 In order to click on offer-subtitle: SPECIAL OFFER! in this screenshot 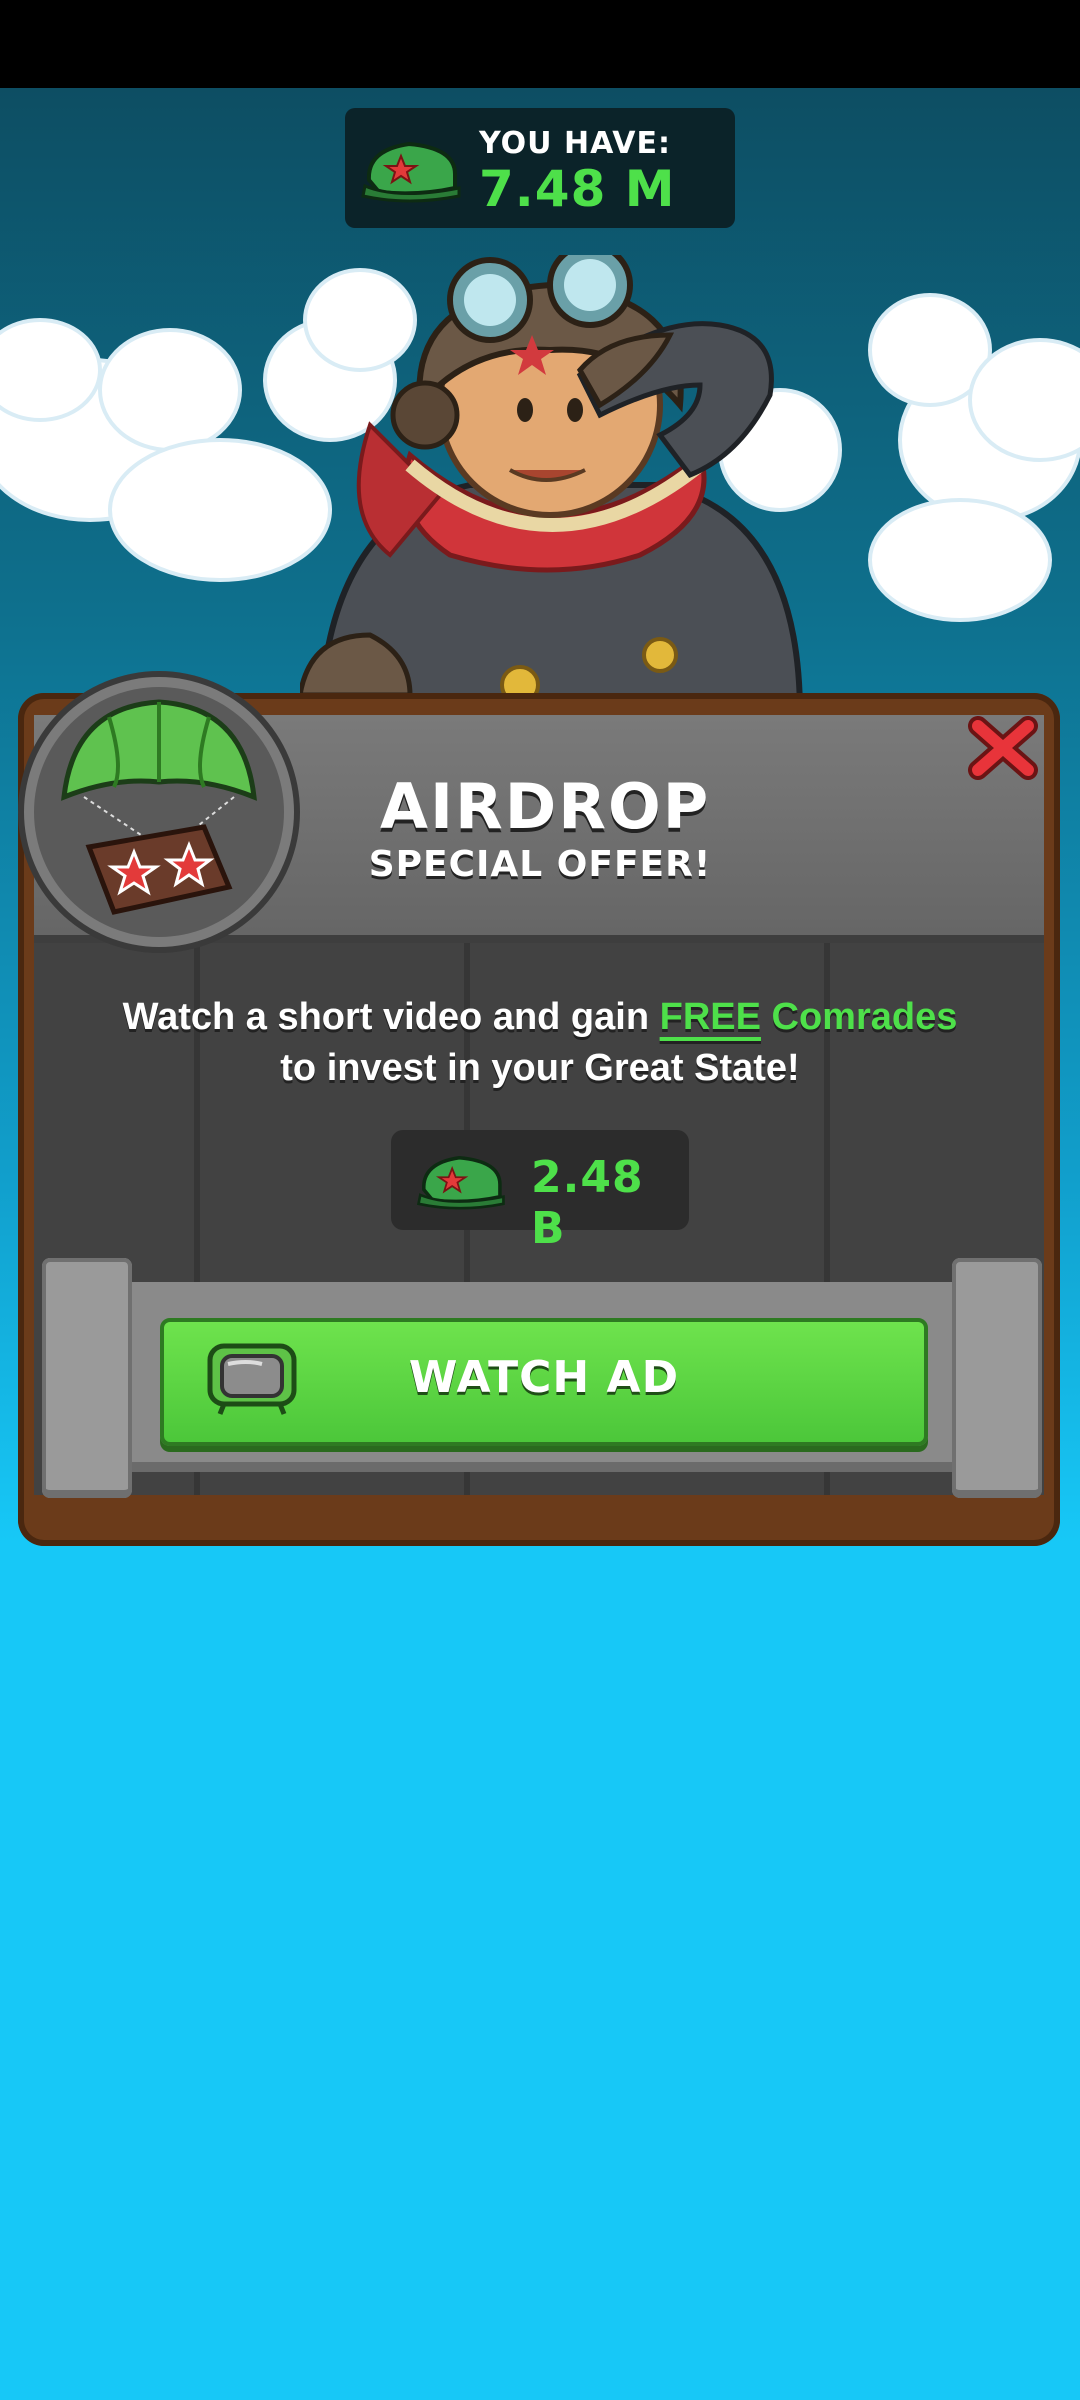, I will do `click(540, 864)`.